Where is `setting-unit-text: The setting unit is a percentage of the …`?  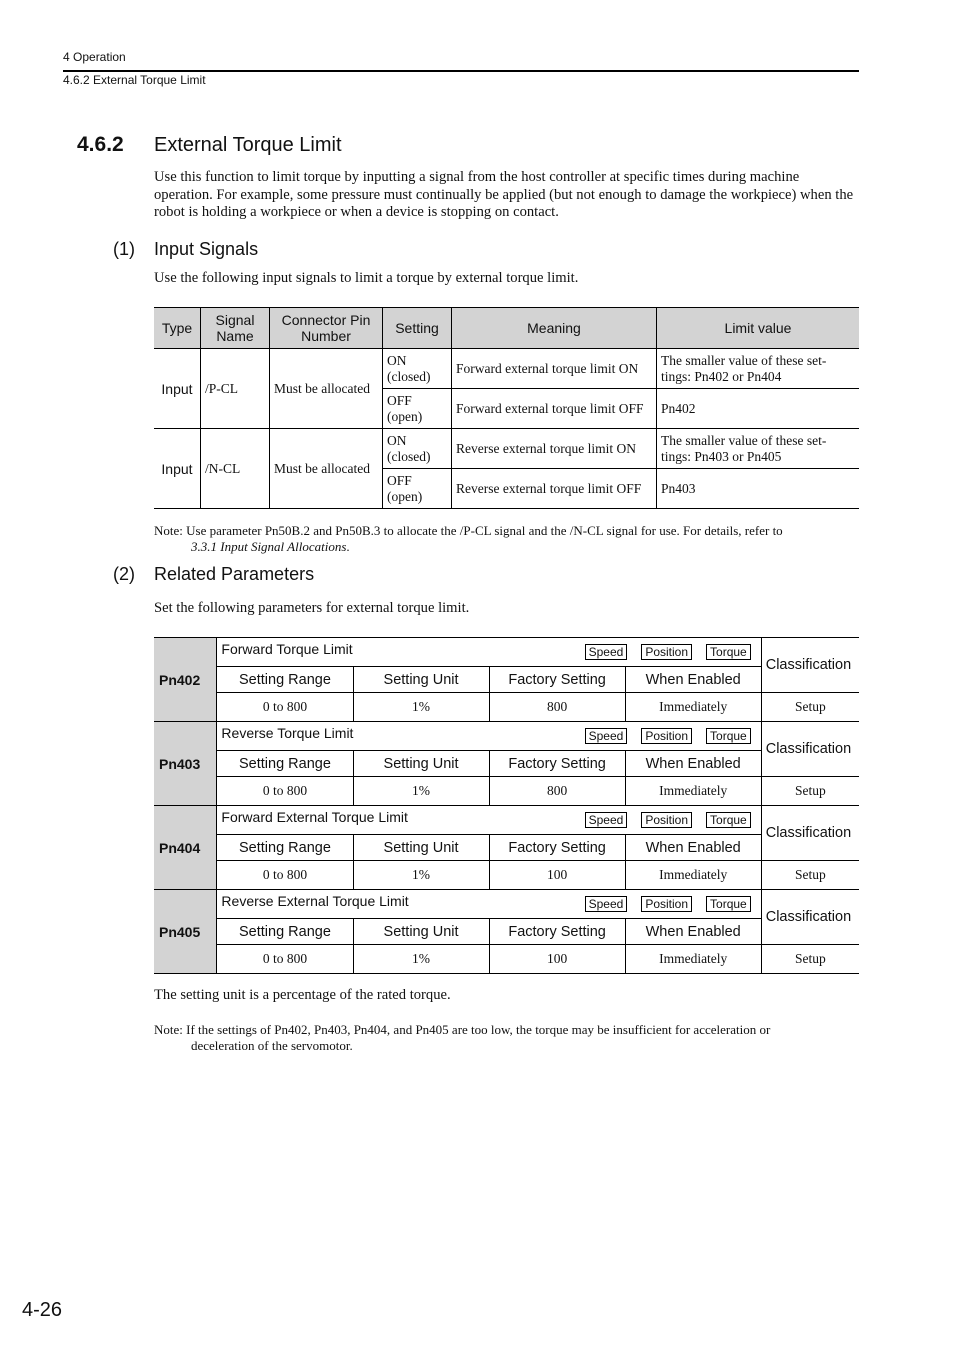
setting-unit-text: The setting unit is a percentage of the … is located at coordinates (302, 995).